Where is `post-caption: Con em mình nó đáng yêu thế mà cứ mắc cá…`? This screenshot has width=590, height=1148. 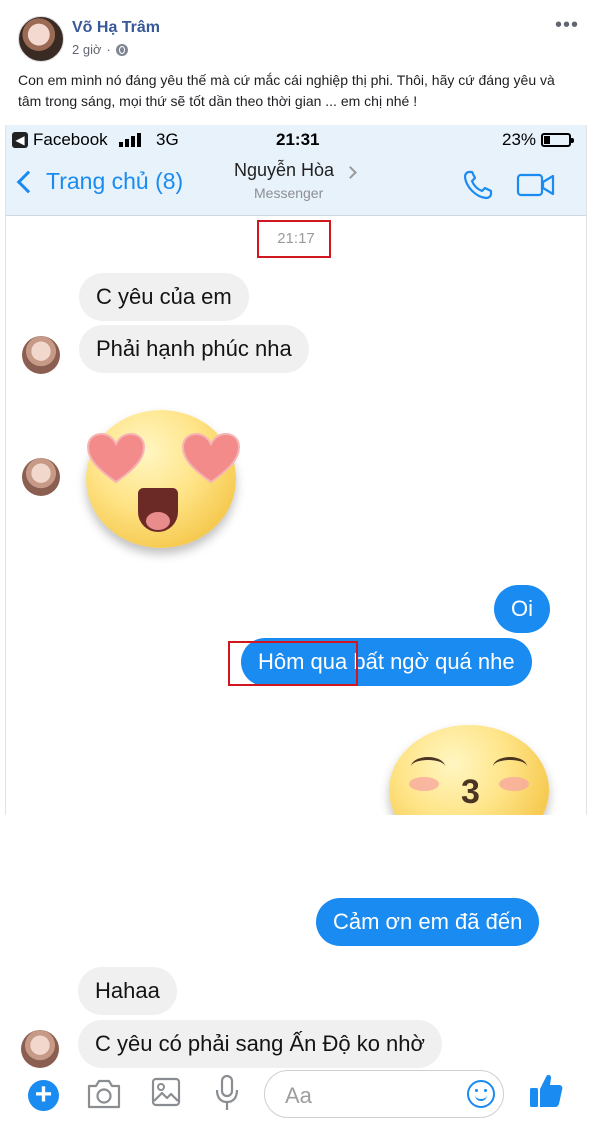
post-caption: Con em mình nó đáng yêu thế mà cứ mắc cá… is located at coordinates (286, 90).